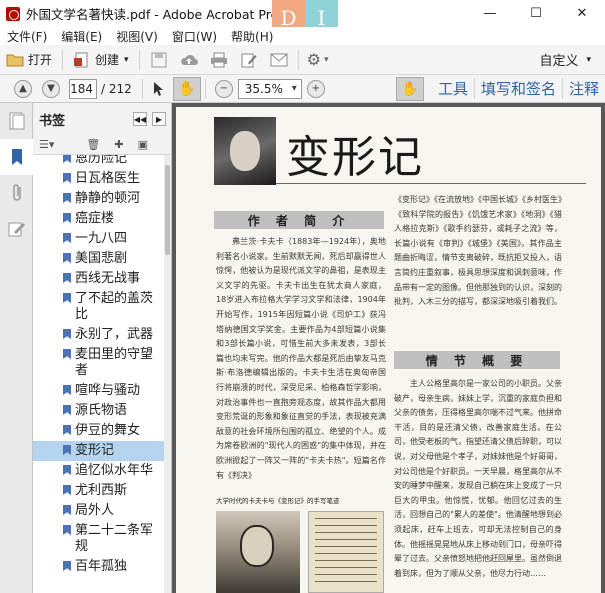 Image resolution: width=605 pixels, height=593 pixels. Describe the element at coordinates (46, 144) in the screenshot. I see `bookmark-options-icon: ☰▾` at that location.